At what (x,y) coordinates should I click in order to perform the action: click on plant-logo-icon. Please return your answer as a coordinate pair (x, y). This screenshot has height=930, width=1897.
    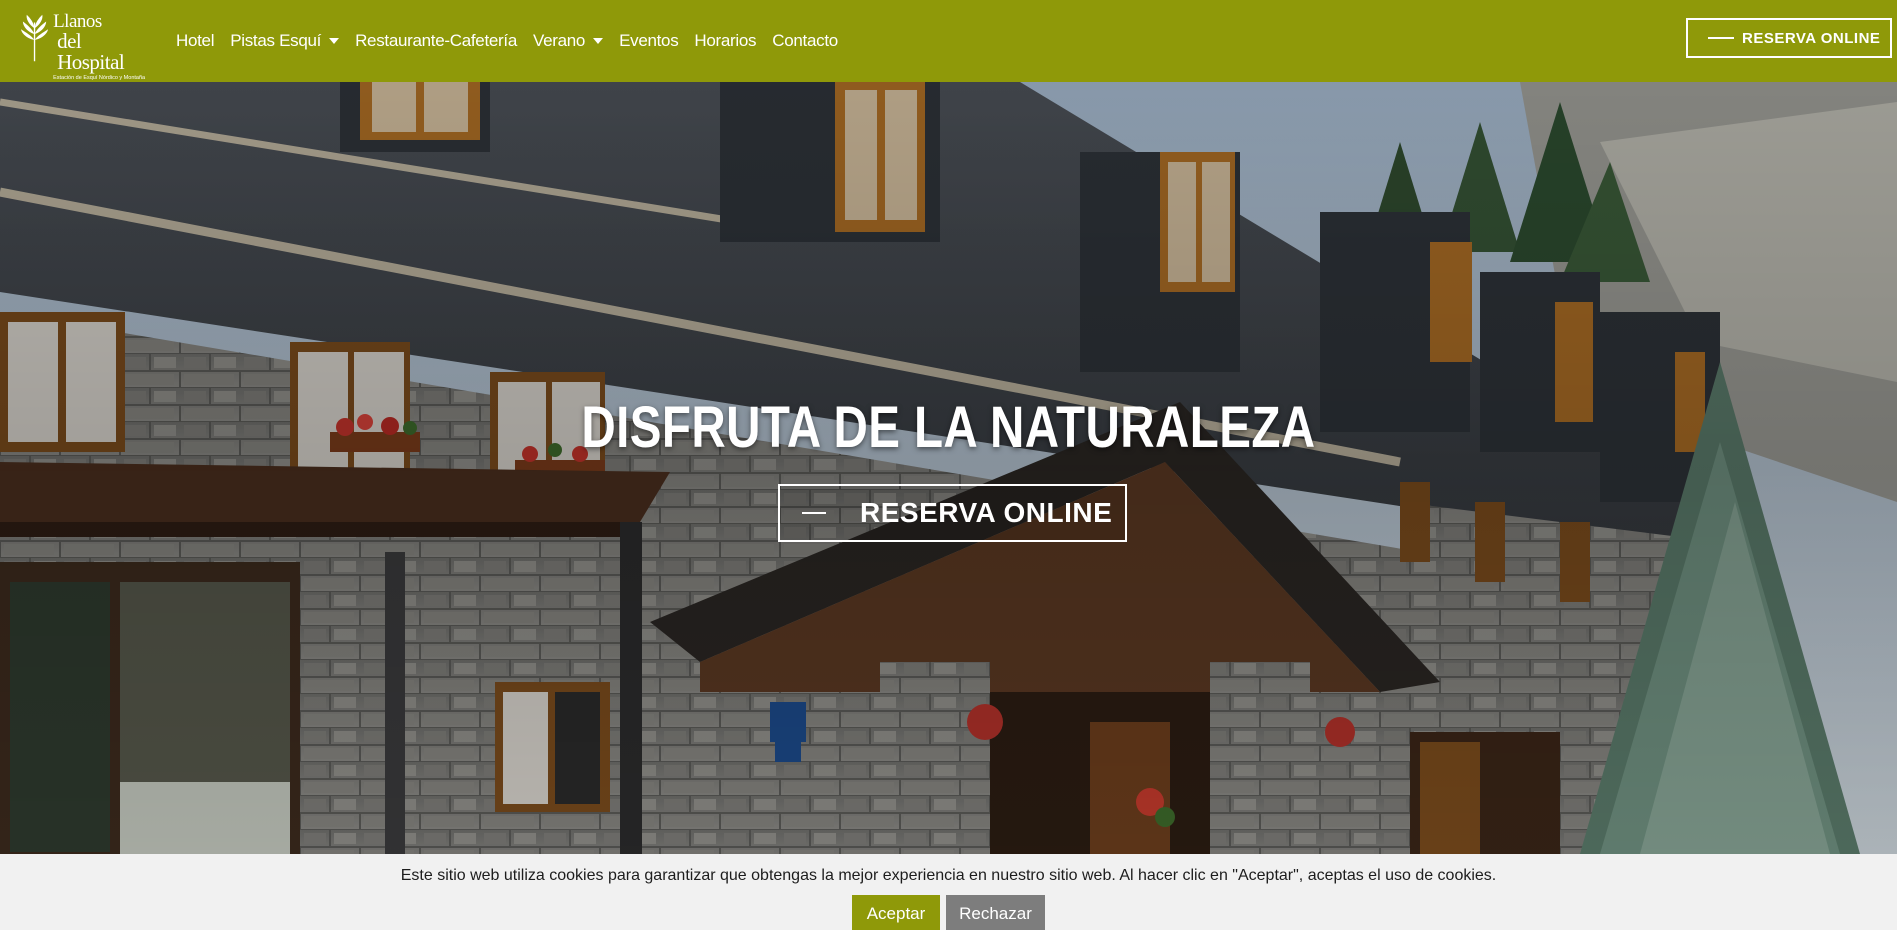
    Looking at the image, I should click on (34, 38).